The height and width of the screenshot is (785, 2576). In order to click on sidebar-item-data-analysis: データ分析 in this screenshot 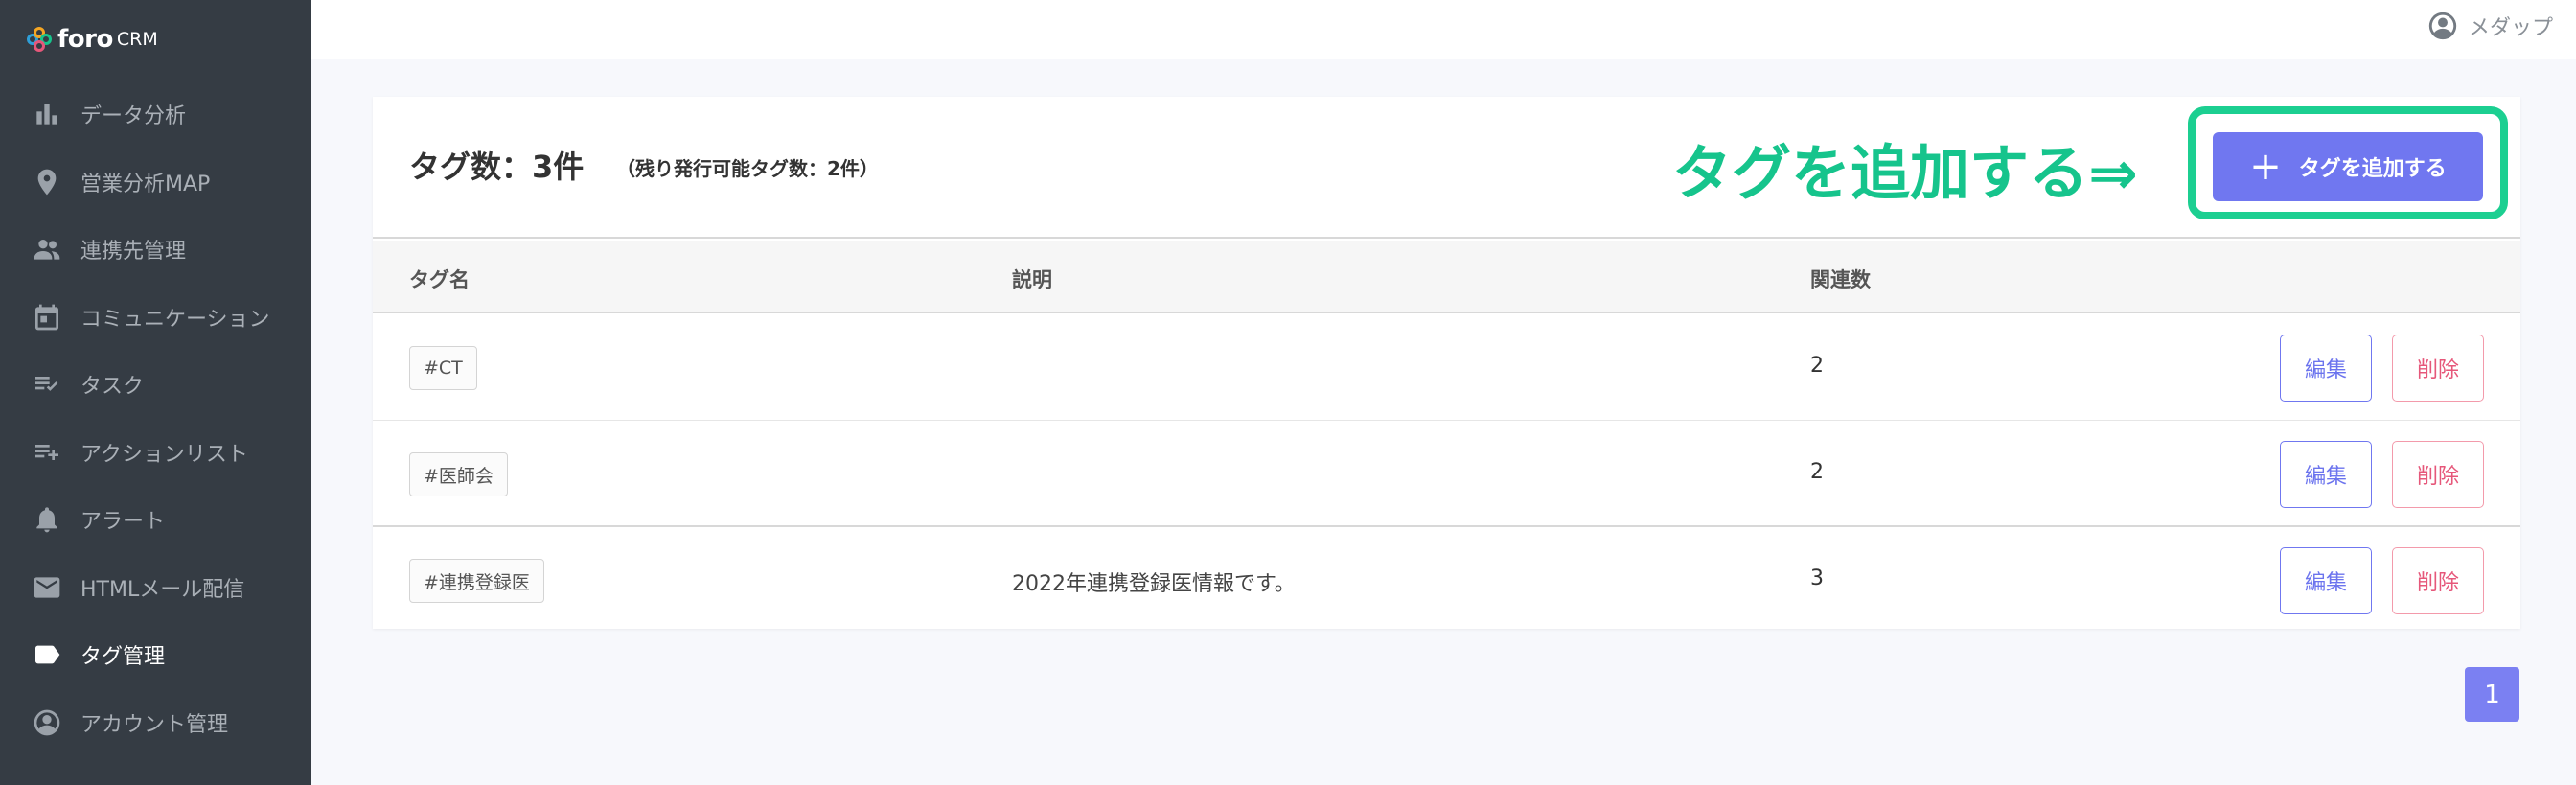, I will do `click(155, 115)`.